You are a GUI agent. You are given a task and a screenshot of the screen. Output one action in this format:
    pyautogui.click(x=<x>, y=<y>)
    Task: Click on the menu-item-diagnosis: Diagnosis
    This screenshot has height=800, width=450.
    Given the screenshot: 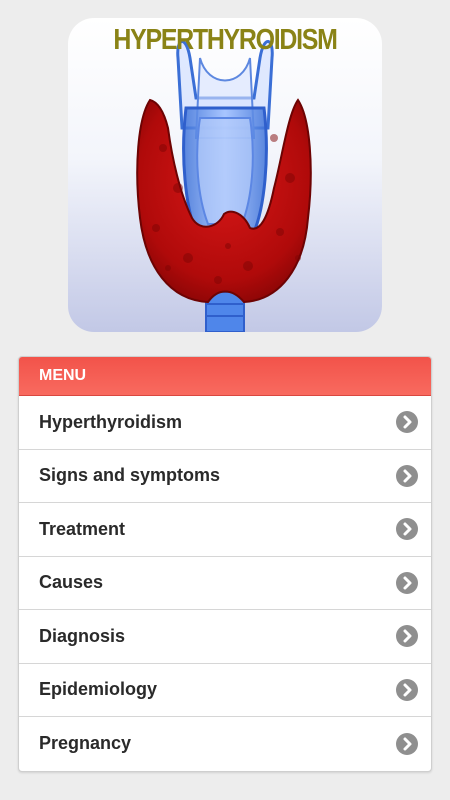 What is the action you would take?
    pyautogui.click(x=225, y=637)
    